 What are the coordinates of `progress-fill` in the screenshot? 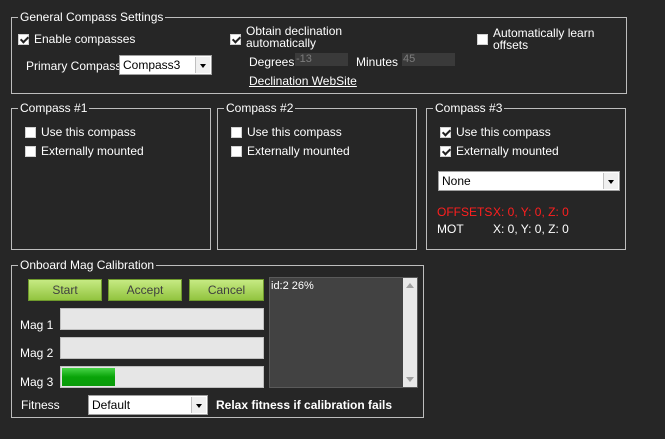 It's located at (88, 377).